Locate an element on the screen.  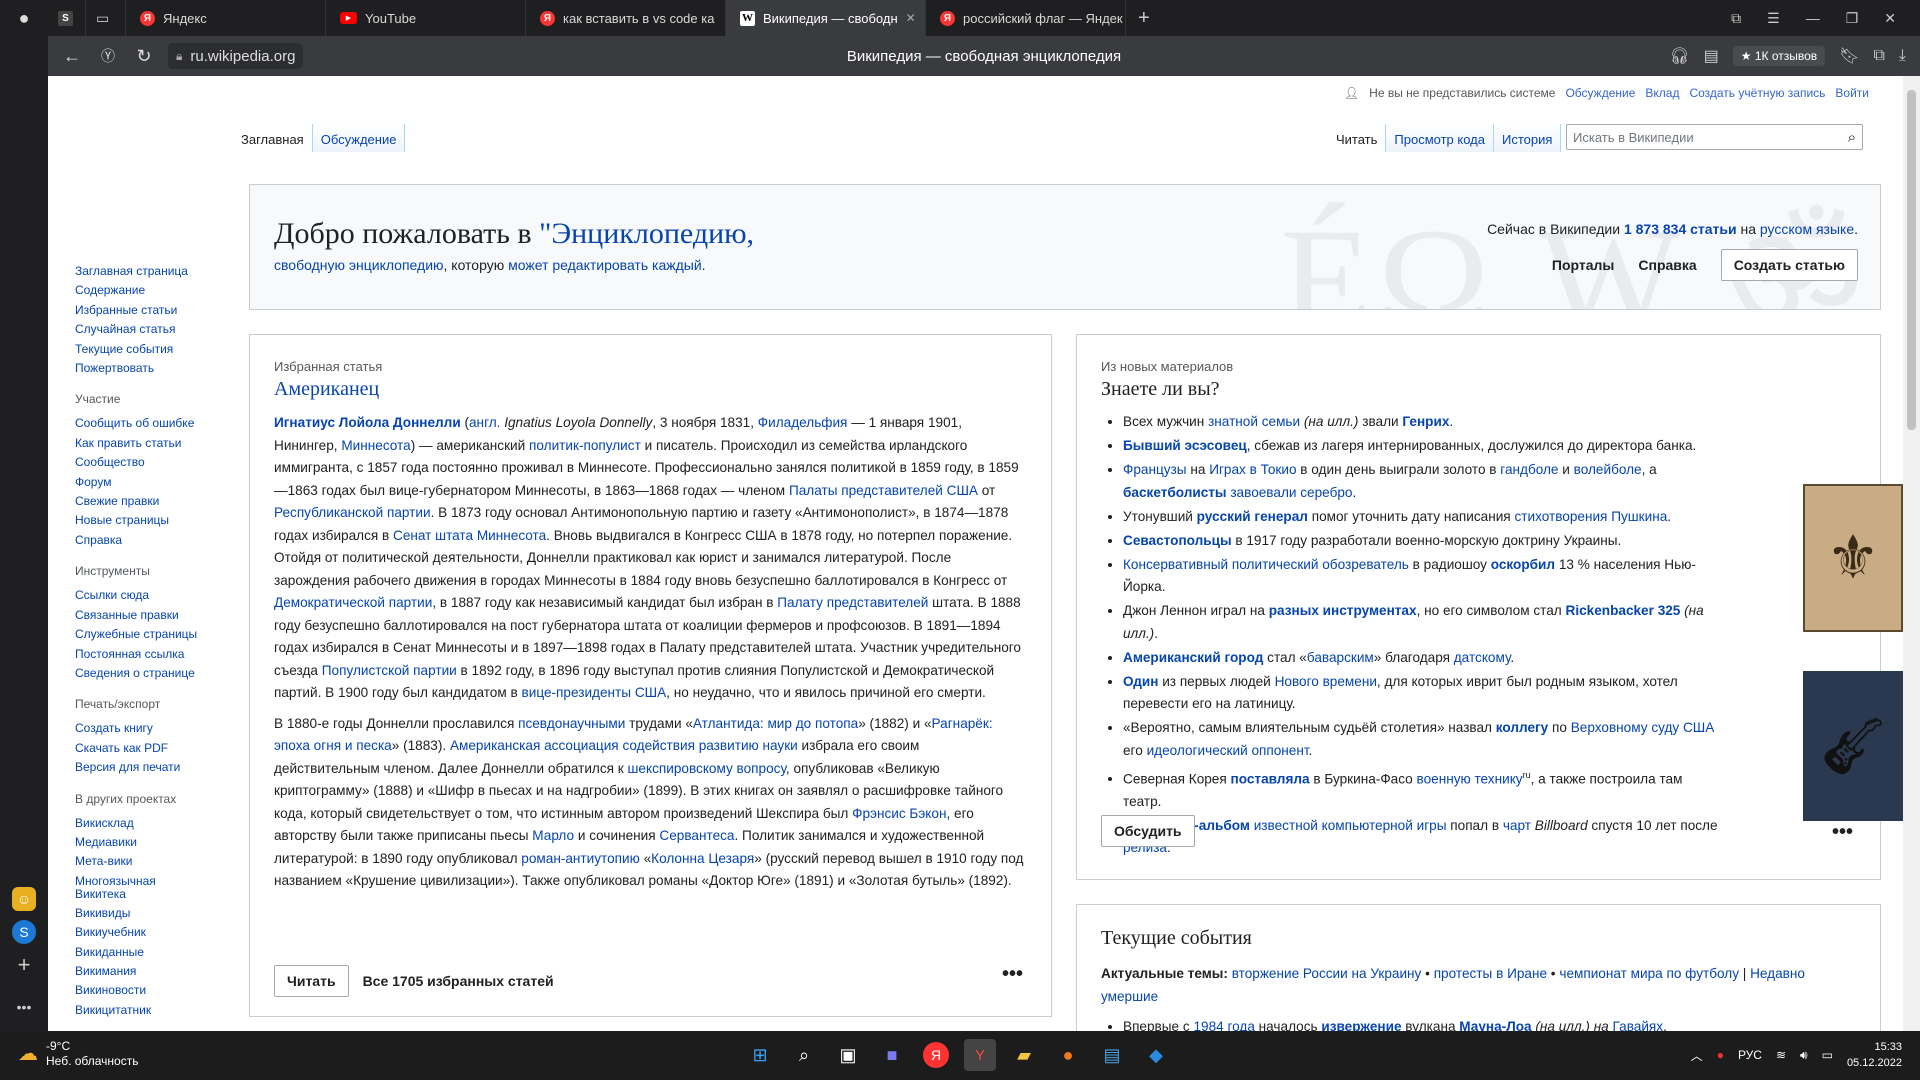
sidebar-item: Сообщить об ошибке is located at coordinates (150, 423).